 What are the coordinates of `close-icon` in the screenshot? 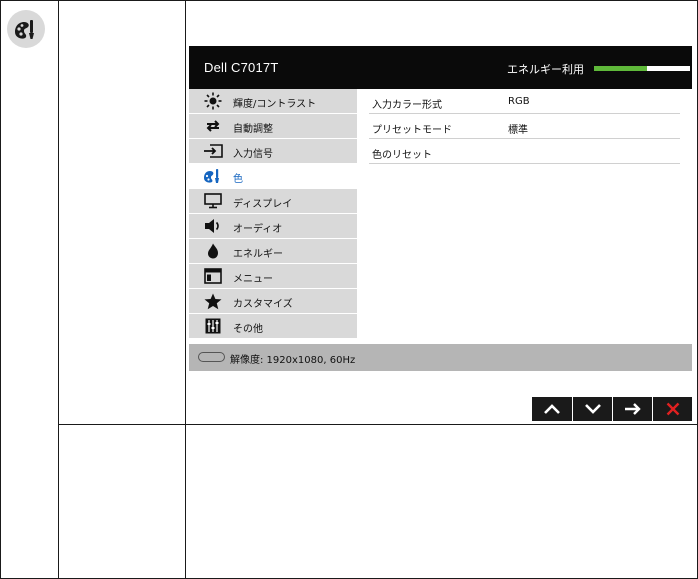 It's located at (672, 409).